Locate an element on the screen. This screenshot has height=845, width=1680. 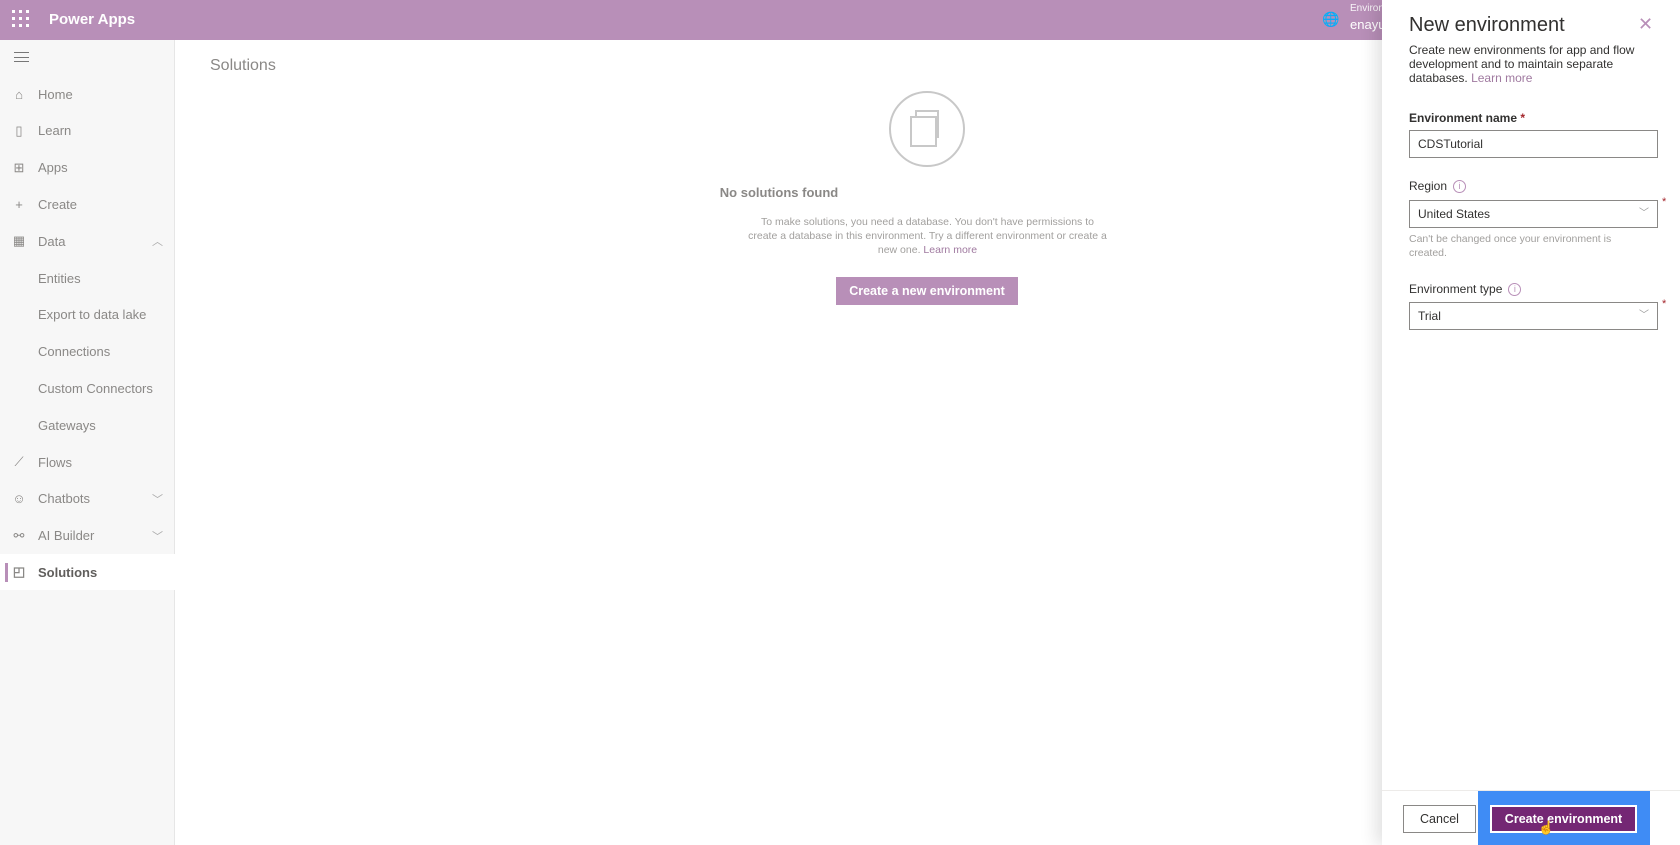
sidebar-item-custom-connectors: Custom Connectors is located at coordinates (87, 388).